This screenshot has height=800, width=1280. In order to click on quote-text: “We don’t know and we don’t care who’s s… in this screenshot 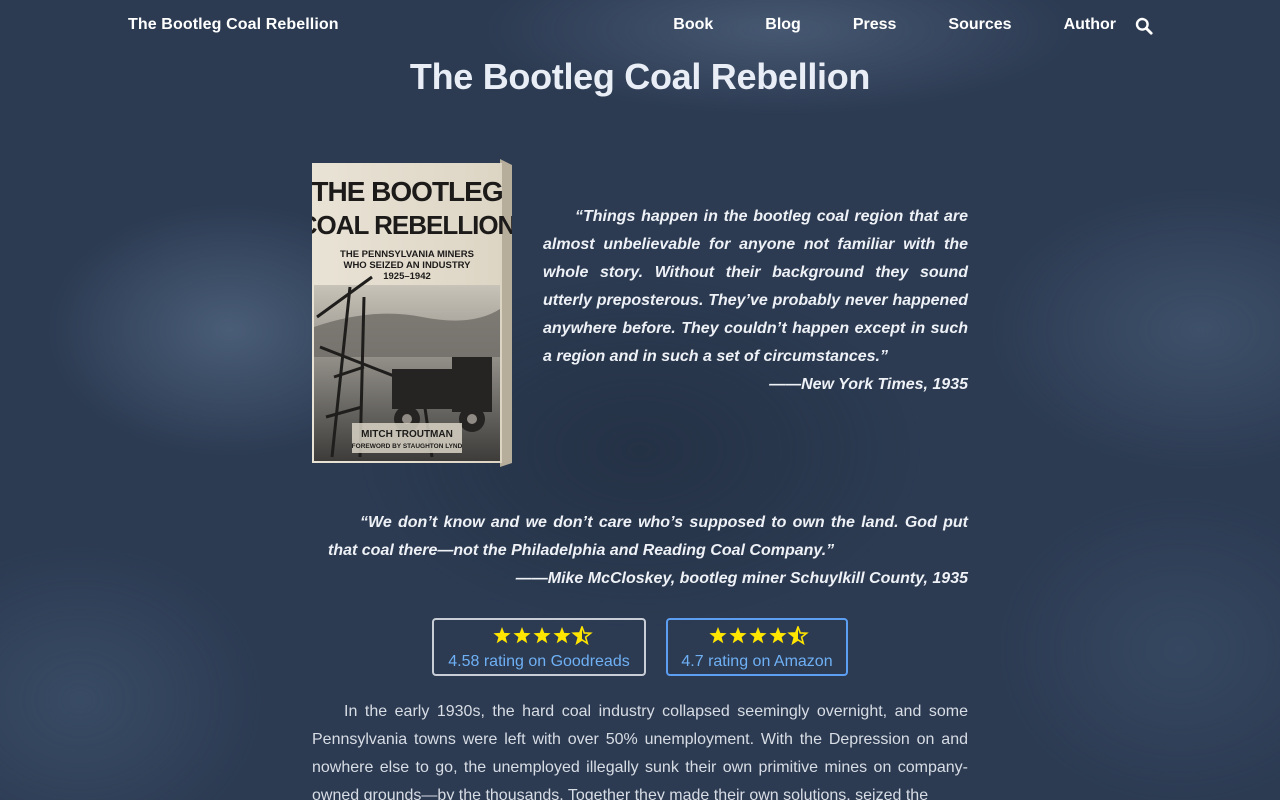, I will do `click(648, 536)`.